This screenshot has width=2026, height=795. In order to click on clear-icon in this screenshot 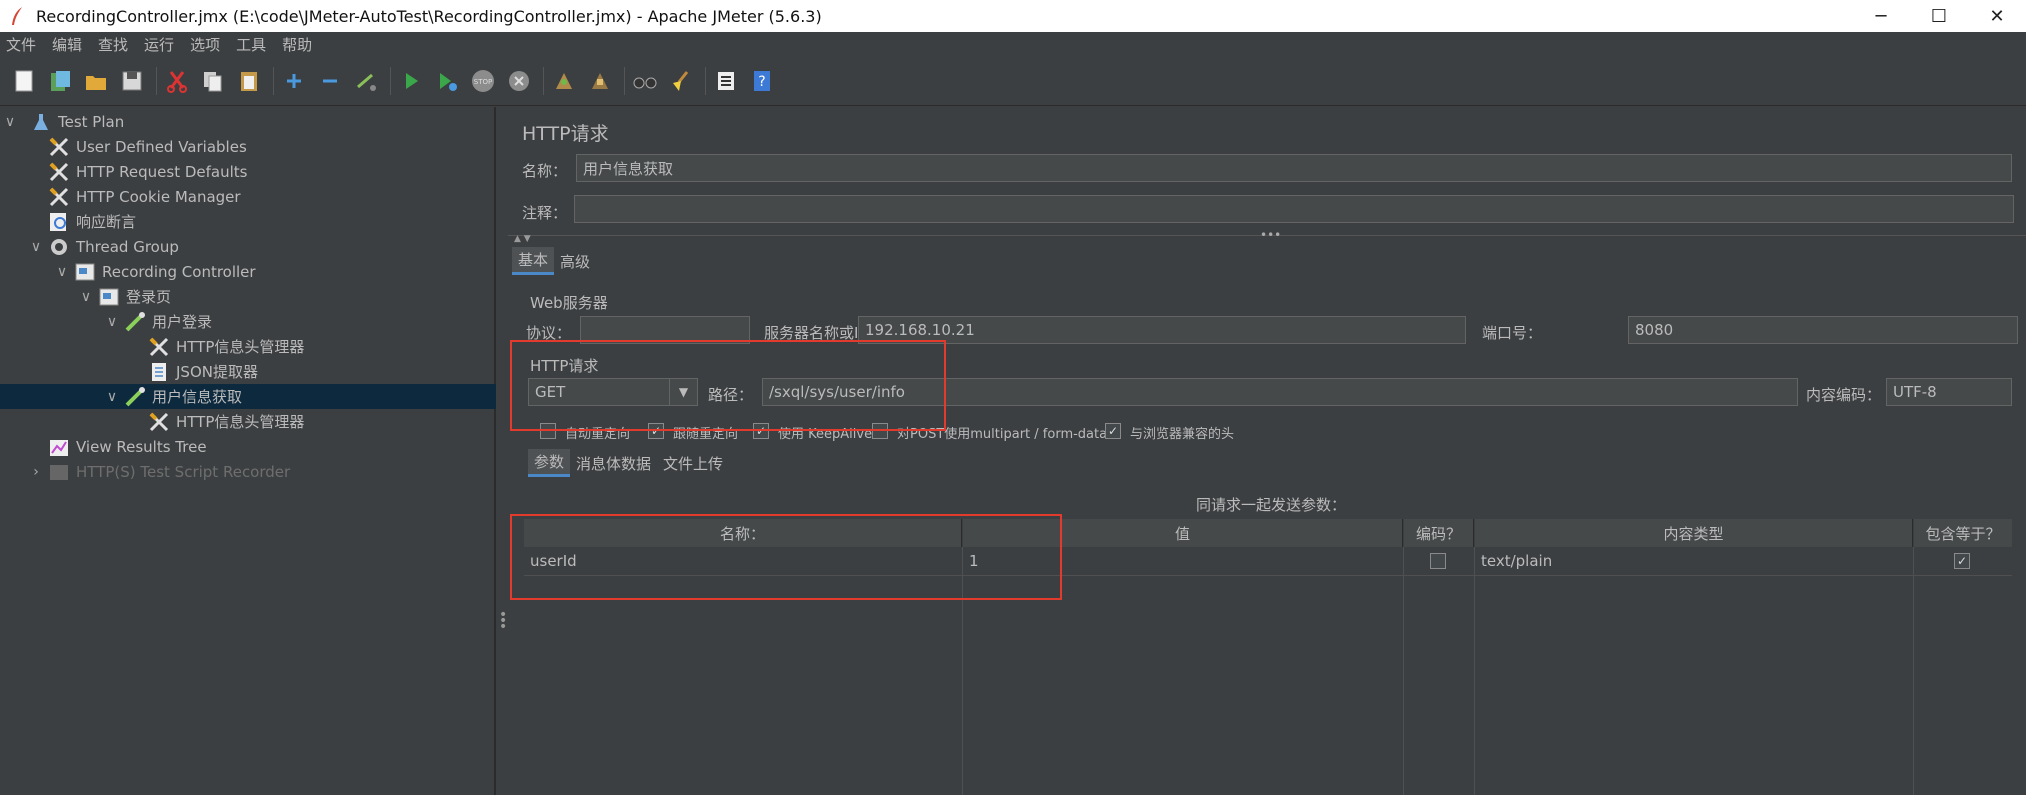, I will do `click(564, 81)`.